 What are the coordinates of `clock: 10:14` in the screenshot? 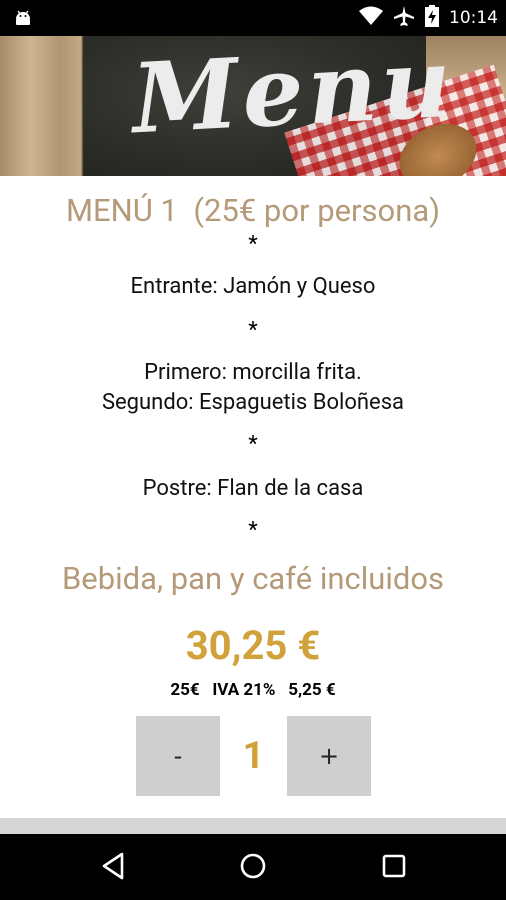 It's located at (473, 18).